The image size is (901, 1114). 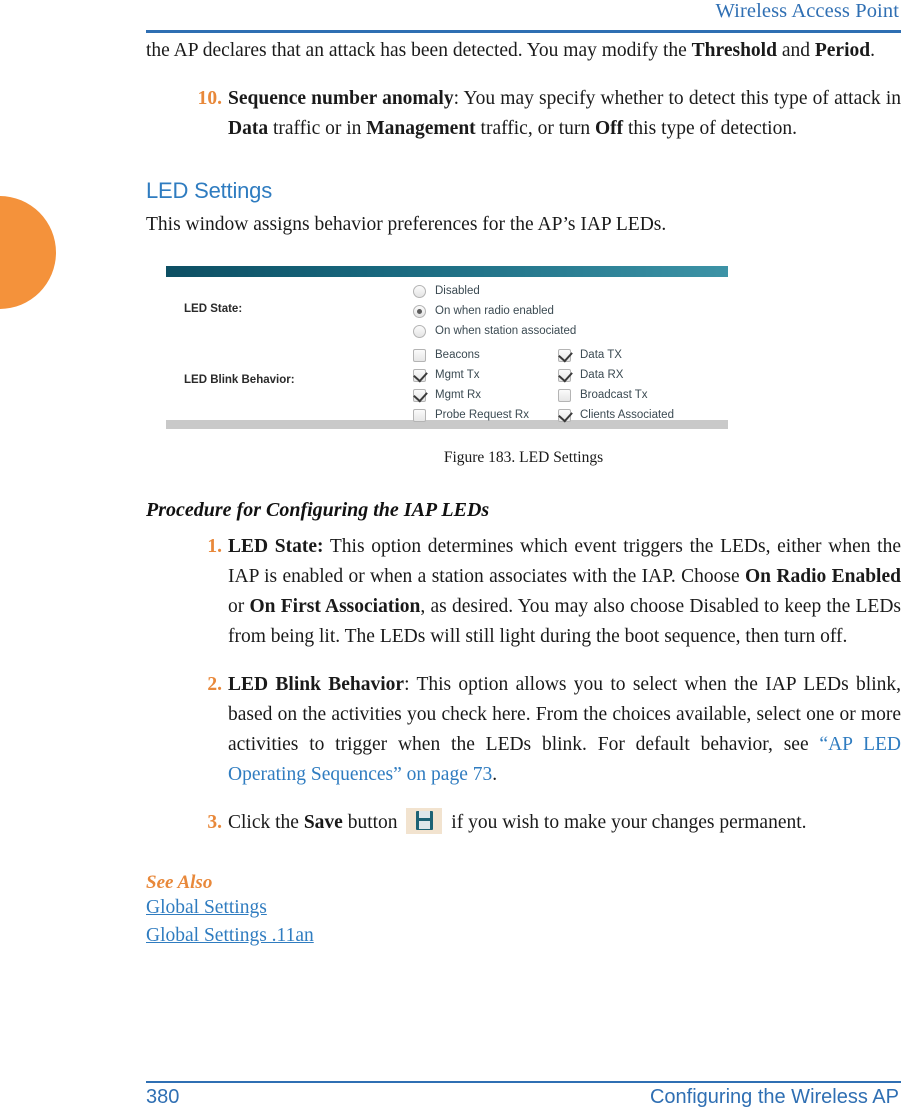 I want to click on checkbox-icon-beacons, so click(x=419, y=355).